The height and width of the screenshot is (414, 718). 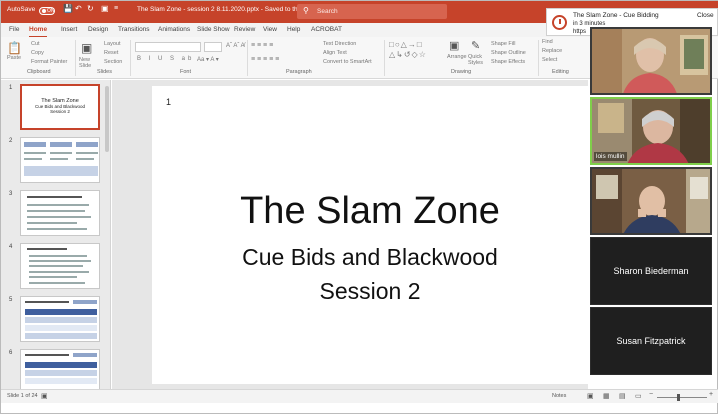 I want to click on group-font-label: Font, so click(x=186, y=72).